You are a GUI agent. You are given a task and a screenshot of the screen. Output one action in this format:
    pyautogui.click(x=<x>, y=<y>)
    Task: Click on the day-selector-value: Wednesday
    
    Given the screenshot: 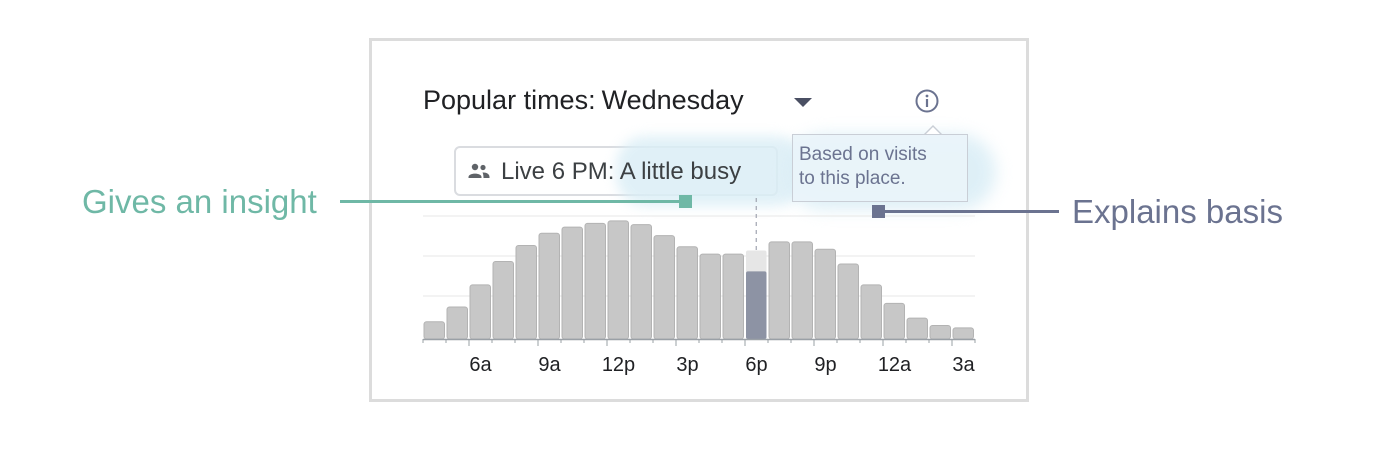 What is the action you would take?
    pyautogui.click(x=673, y=100)
    